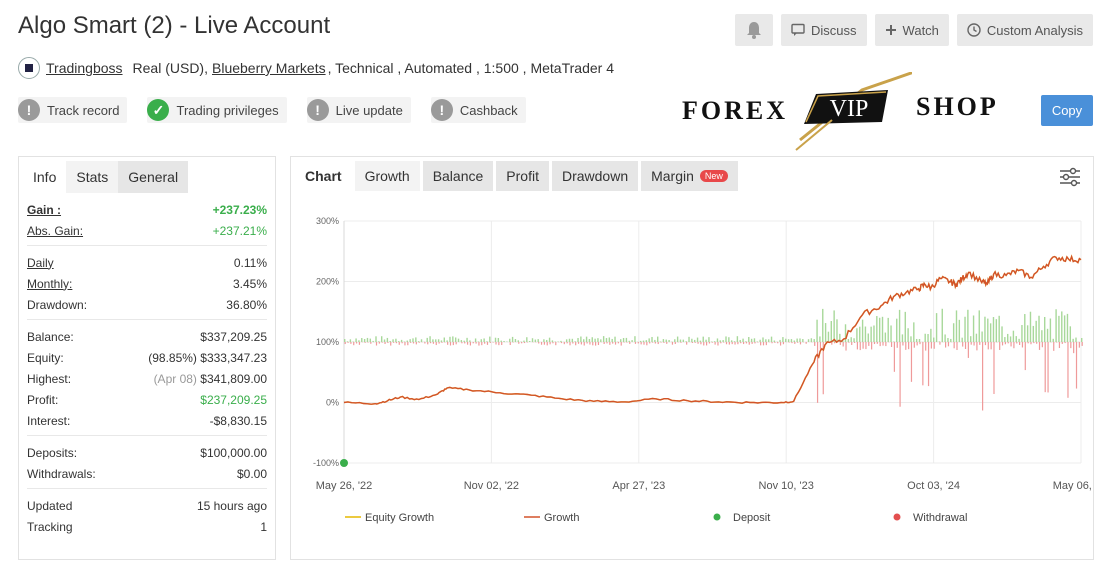 This screenshot has height=570, width=1107. Describe the element at coordinates (323, 176) in the screenshot. I see `tab-chart: Chart` at that location.